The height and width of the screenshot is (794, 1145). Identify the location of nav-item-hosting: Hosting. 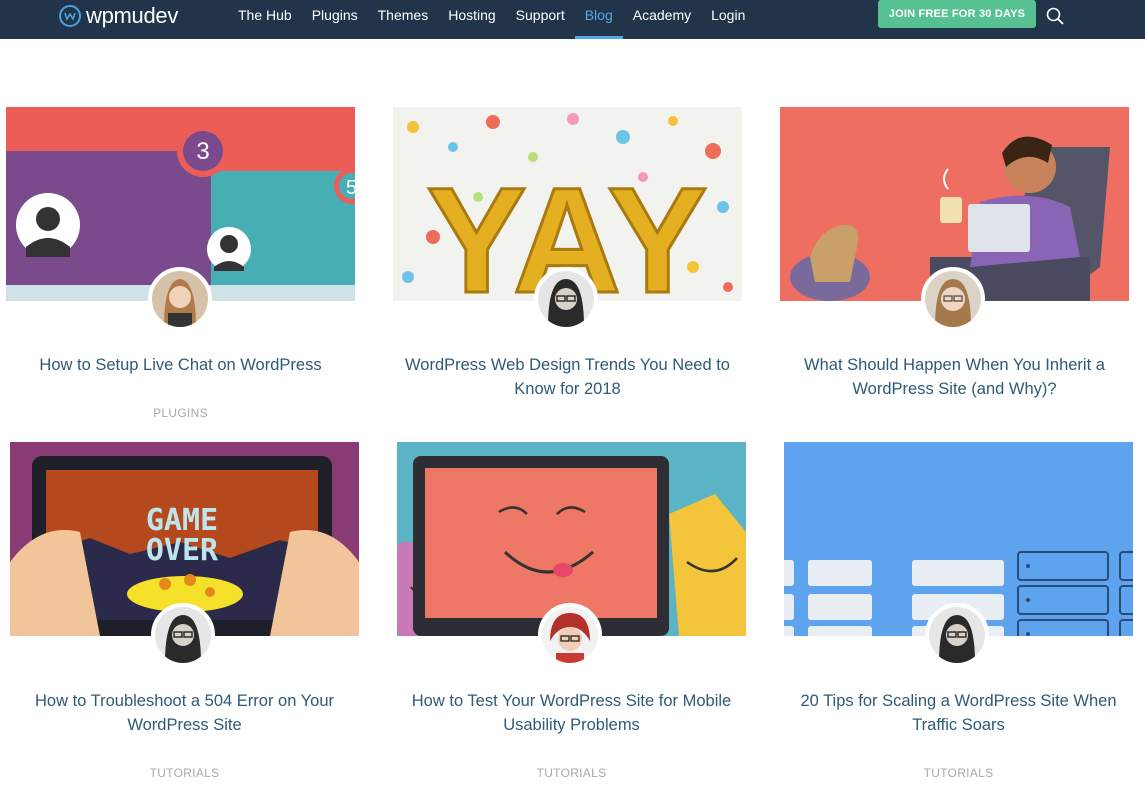
(471, 19).